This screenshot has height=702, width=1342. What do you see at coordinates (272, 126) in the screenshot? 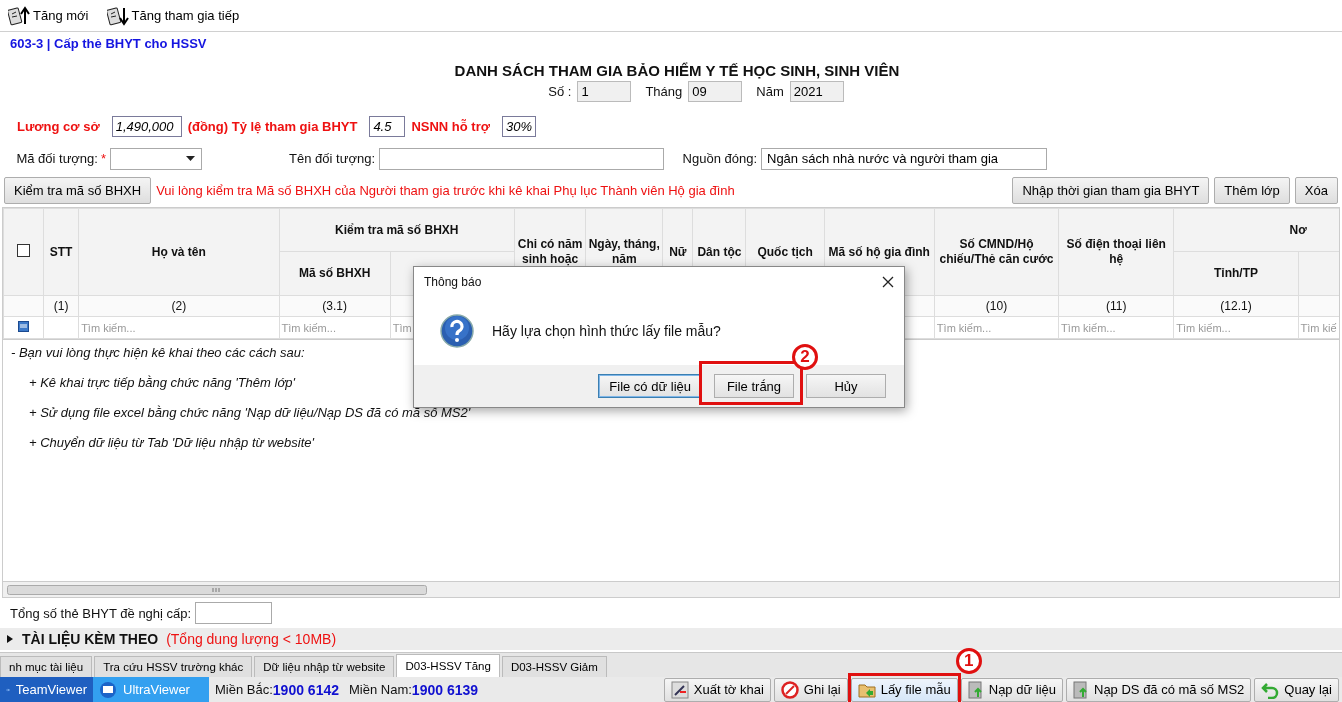
I see `field-label: (đồng) Tỷ lệ tham gia BHYT` at bounding box center [272, 126].